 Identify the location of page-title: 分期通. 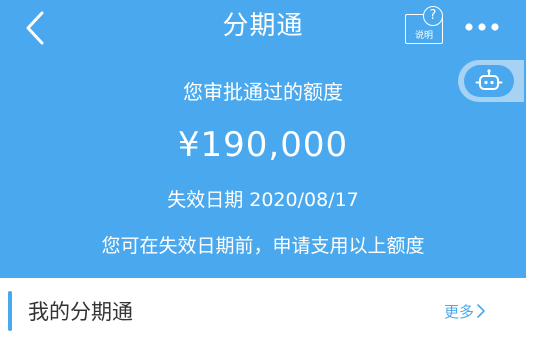
(263, 26).